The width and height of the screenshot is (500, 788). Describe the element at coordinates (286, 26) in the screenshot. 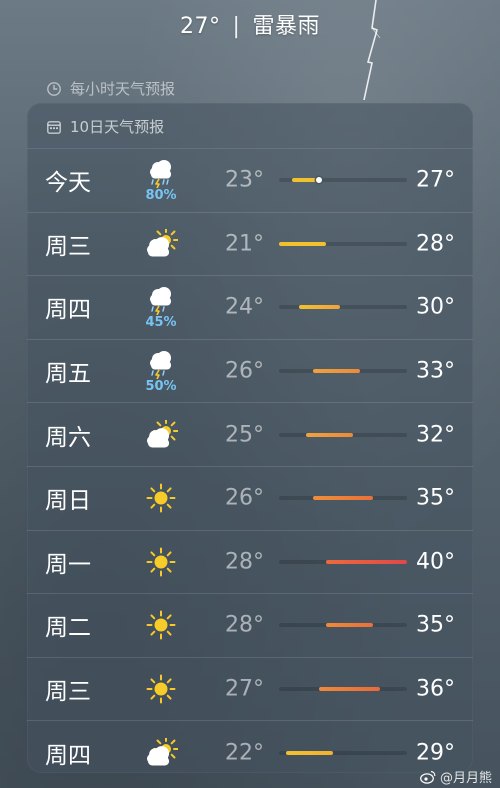

I see `current-condition: 雷暴雨` at that location.